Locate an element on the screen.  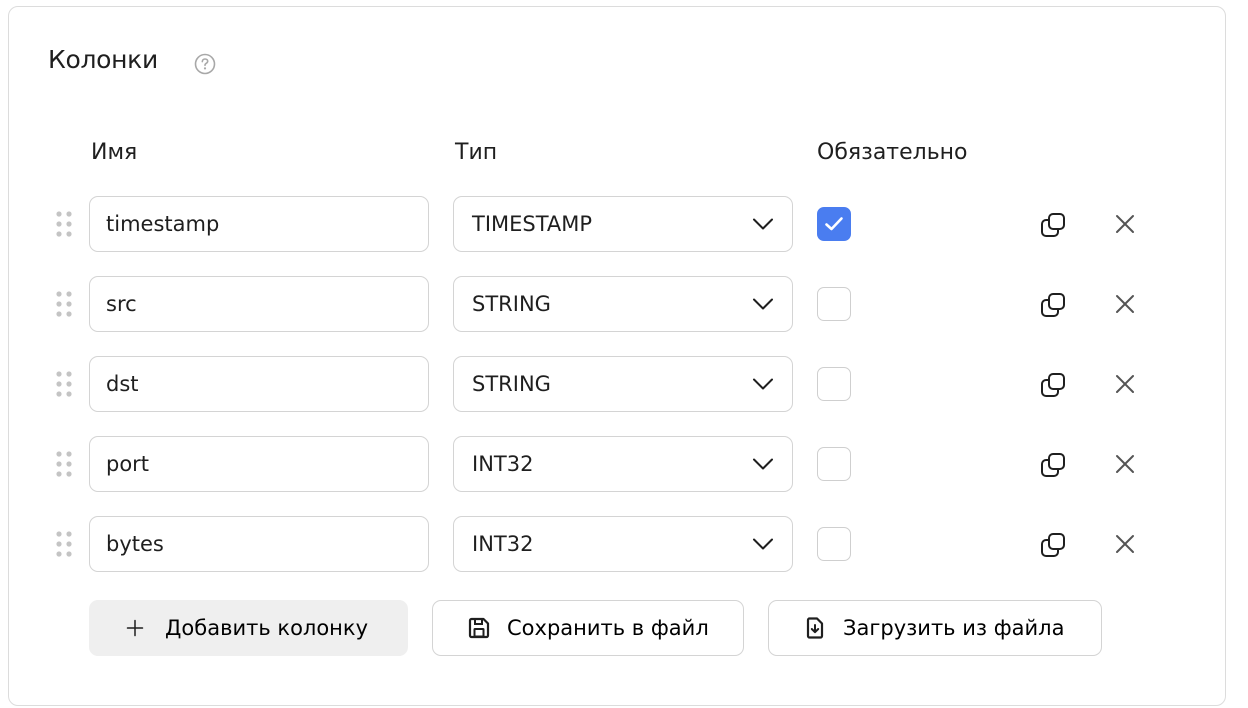
column-row: dst STRING is located at coordinates (624, 384).